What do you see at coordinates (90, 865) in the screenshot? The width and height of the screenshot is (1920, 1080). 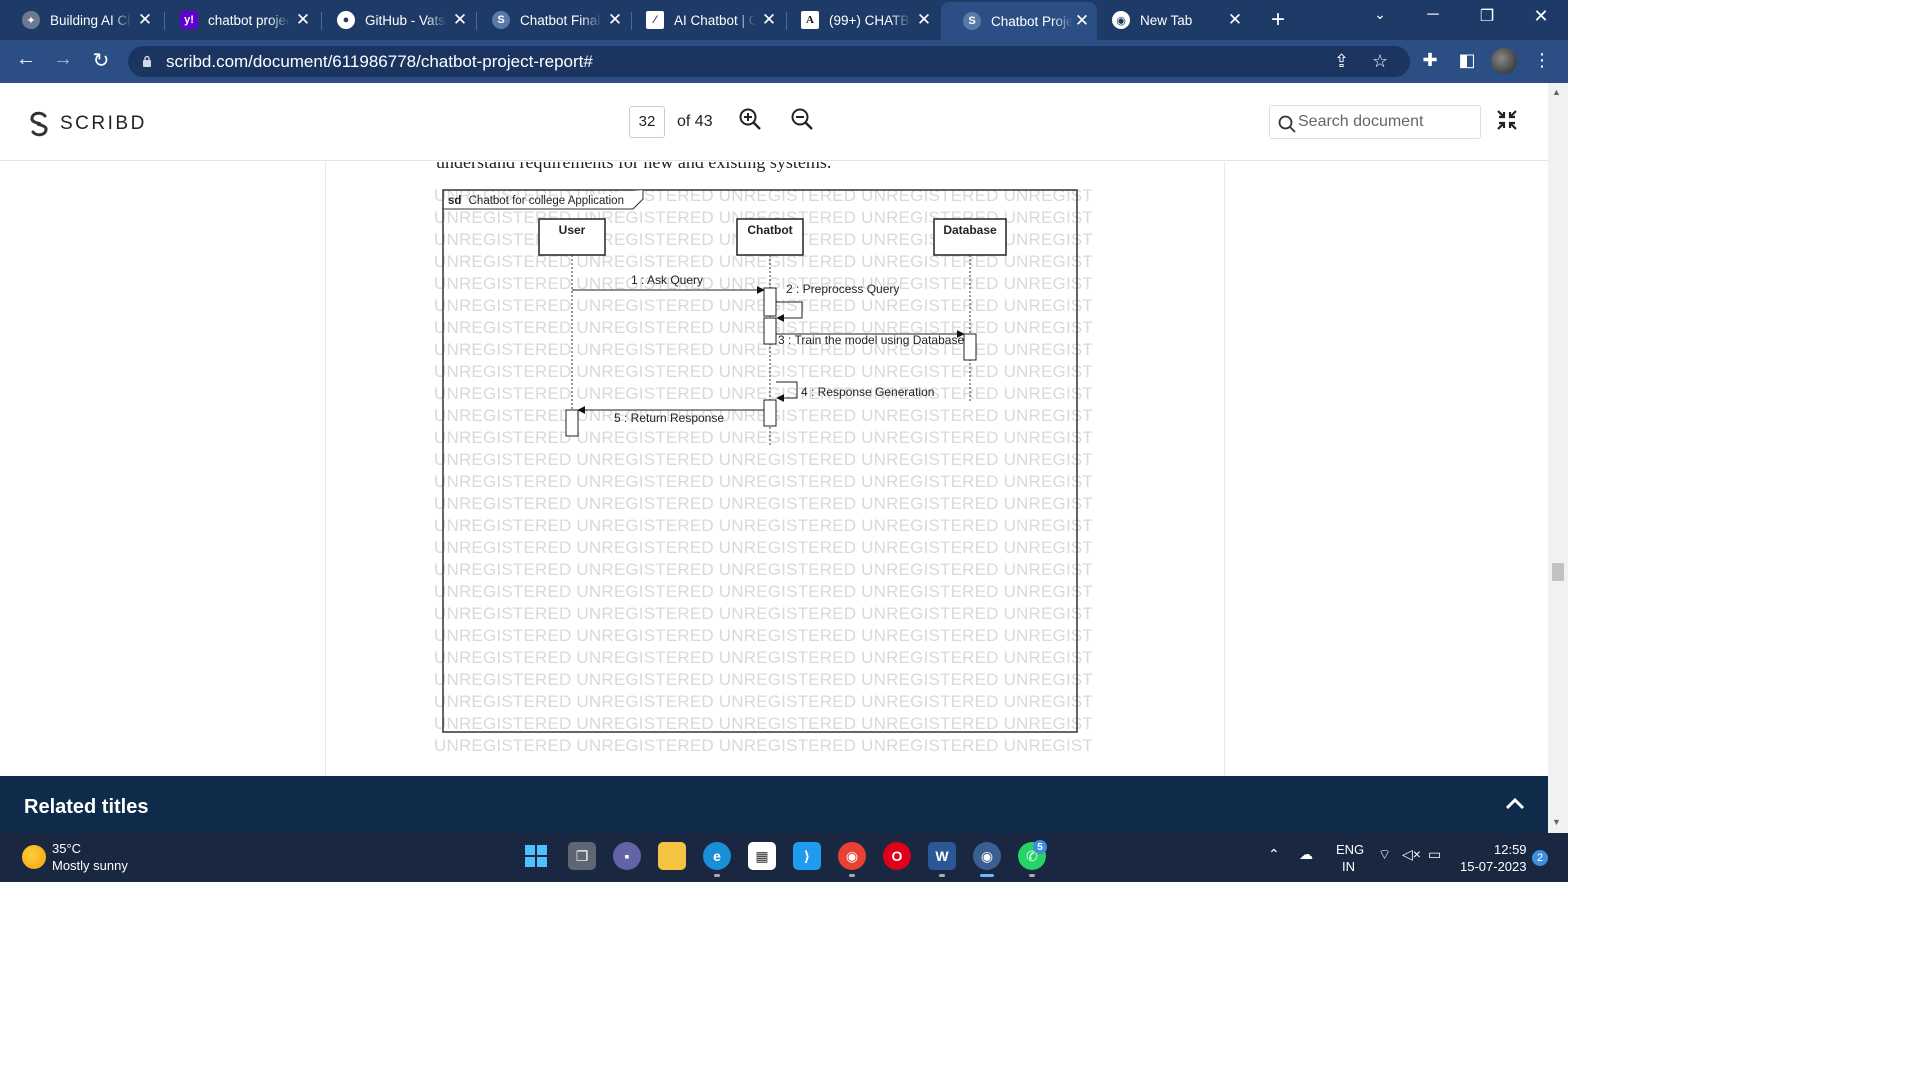 I see `weather-description: Mostly sunny` at bounding box center [90, 865].